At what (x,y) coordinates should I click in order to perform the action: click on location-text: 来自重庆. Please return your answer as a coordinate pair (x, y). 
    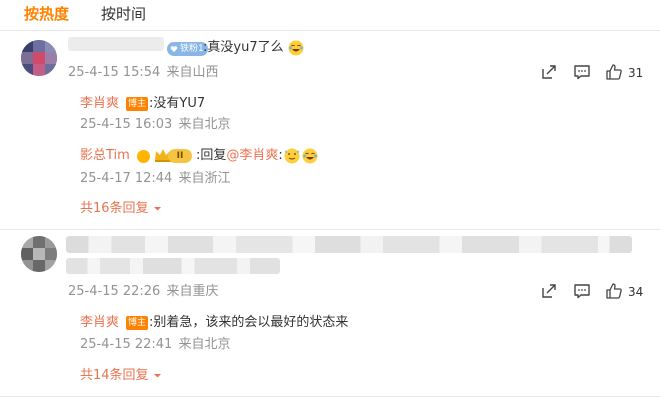
    Looking at the image, I should click on (192, 291).